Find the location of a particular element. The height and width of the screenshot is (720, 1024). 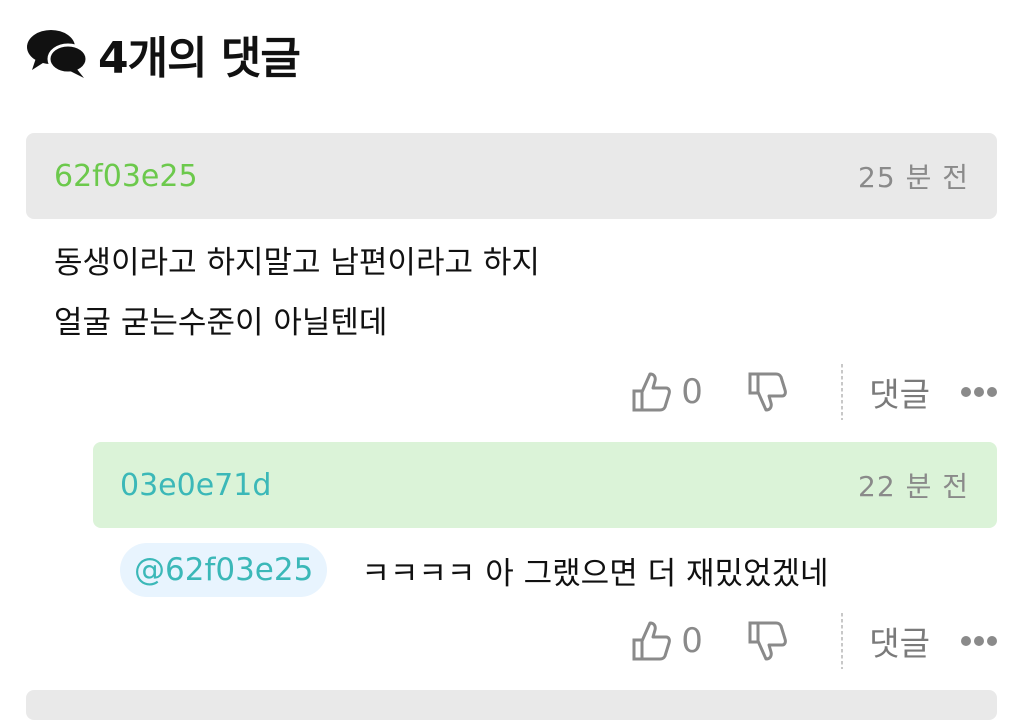

comments-count-title: 4개의 댓글 is located at coordinates (199, 58).